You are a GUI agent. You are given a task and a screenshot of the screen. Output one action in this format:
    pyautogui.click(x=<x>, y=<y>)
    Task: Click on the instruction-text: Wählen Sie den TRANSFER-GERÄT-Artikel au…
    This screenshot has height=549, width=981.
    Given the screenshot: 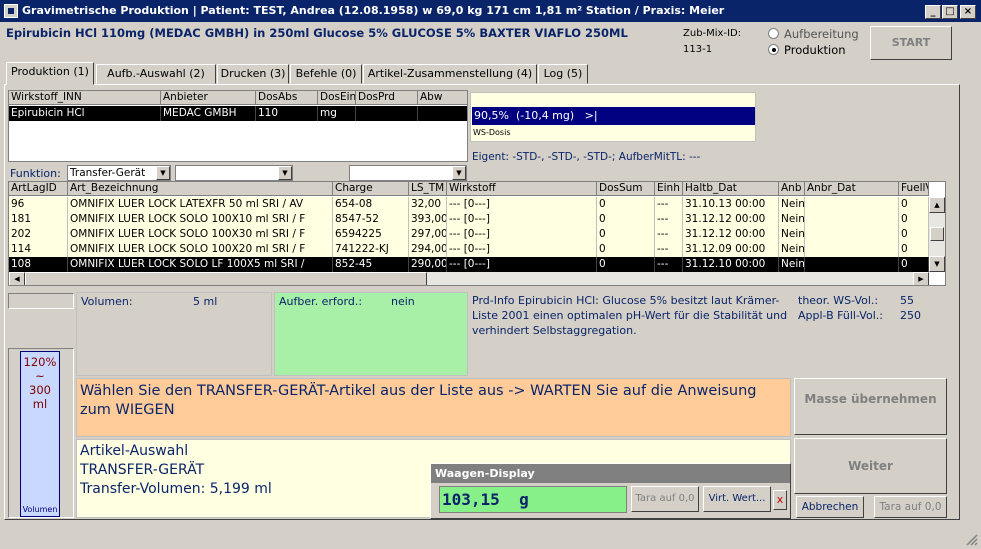 What is the action you would take?
    pyautogui.click(x=418, y=400)
    